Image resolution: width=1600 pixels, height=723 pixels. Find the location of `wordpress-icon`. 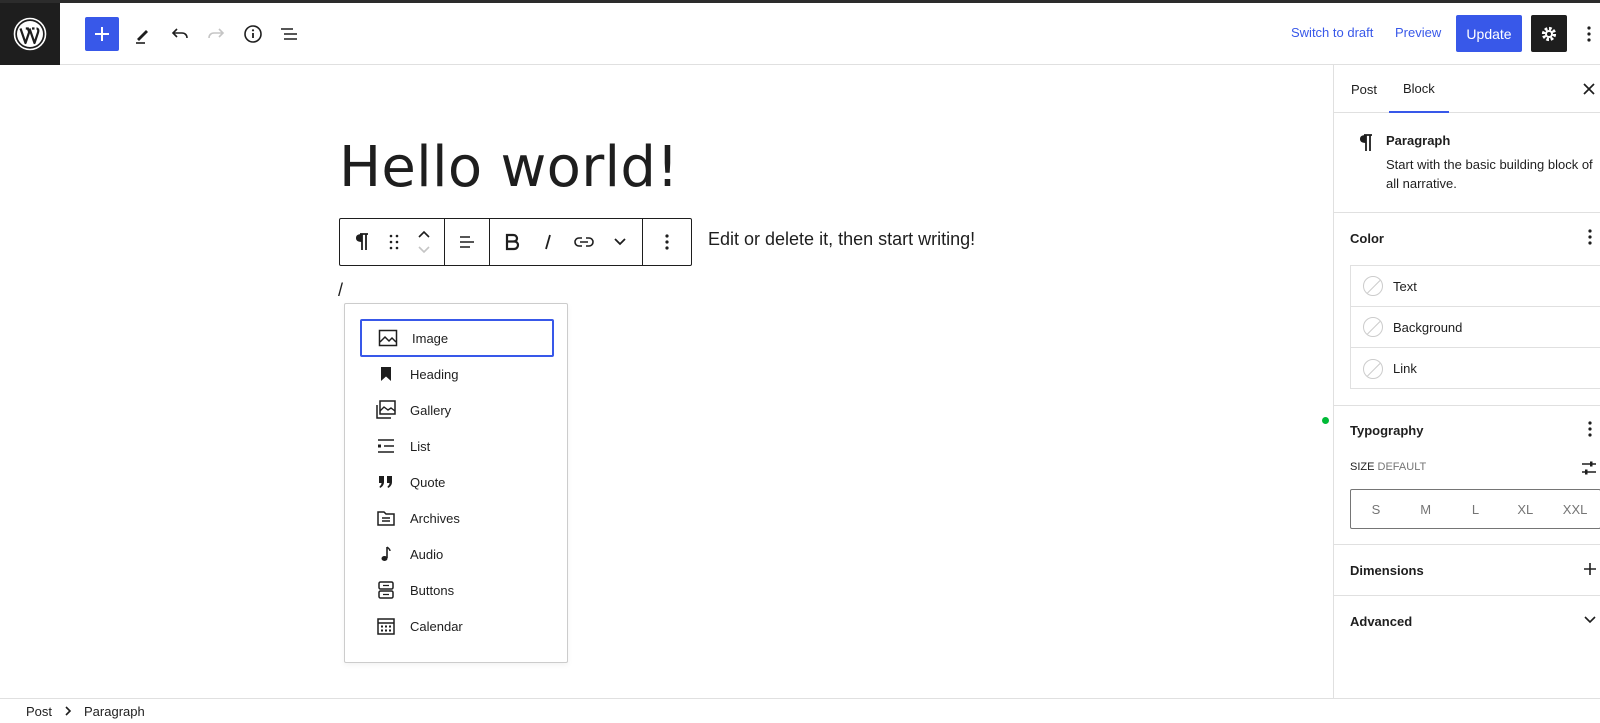

wordpress-icon is located at coordinates (30, 34).